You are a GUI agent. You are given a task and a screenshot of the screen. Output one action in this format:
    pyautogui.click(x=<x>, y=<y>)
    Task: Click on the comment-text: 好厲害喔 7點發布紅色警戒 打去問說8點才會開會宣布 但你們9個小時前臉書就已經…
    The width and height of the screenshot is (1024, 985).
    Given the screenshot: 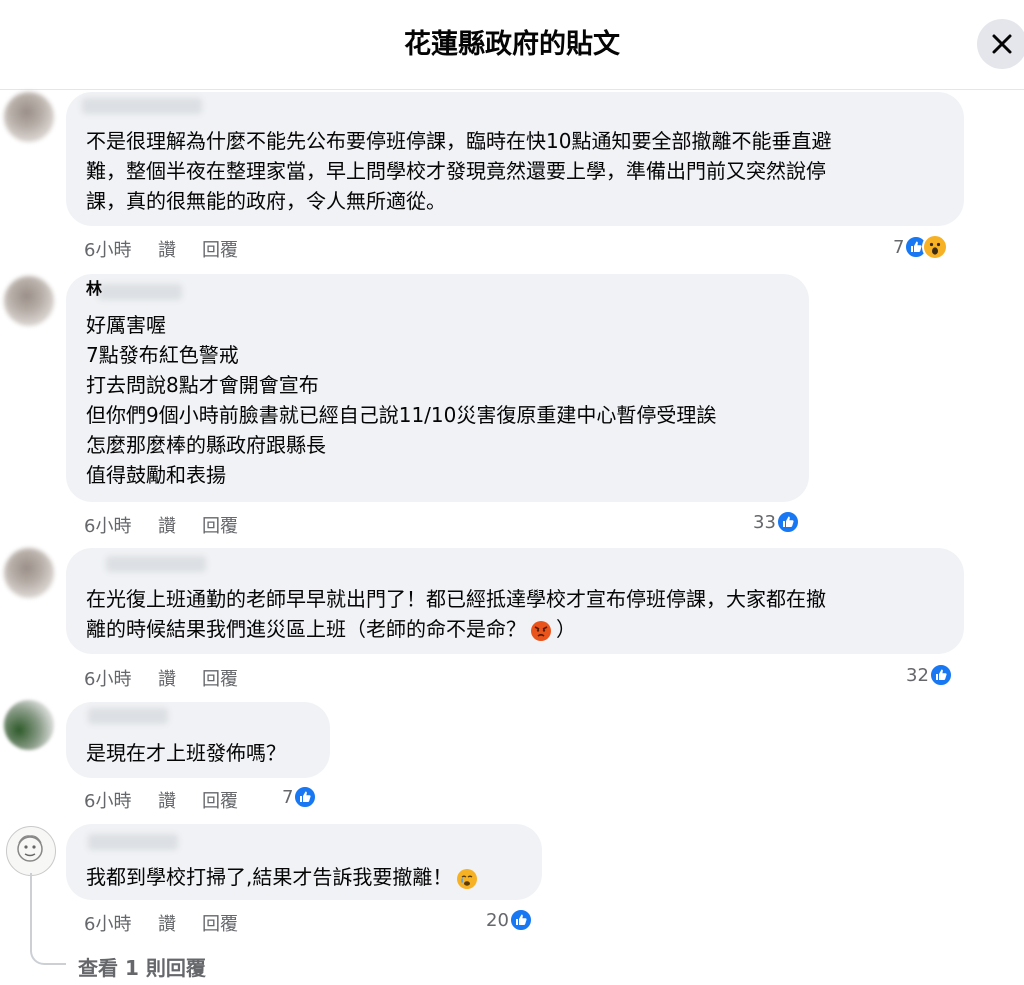 What is the action you would take?
    pyautogui.click(x=401, y=400)
    